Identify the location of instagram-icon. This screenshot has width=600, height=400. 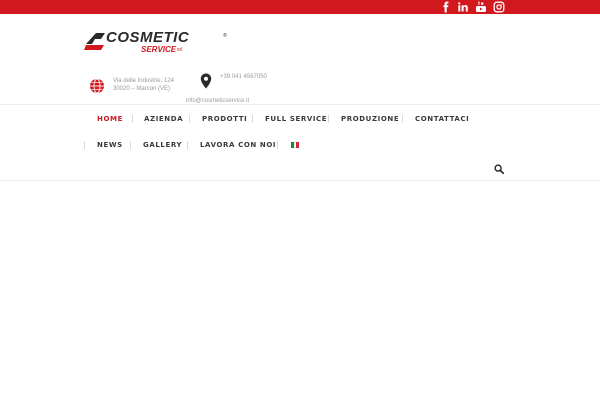
(499, 7).